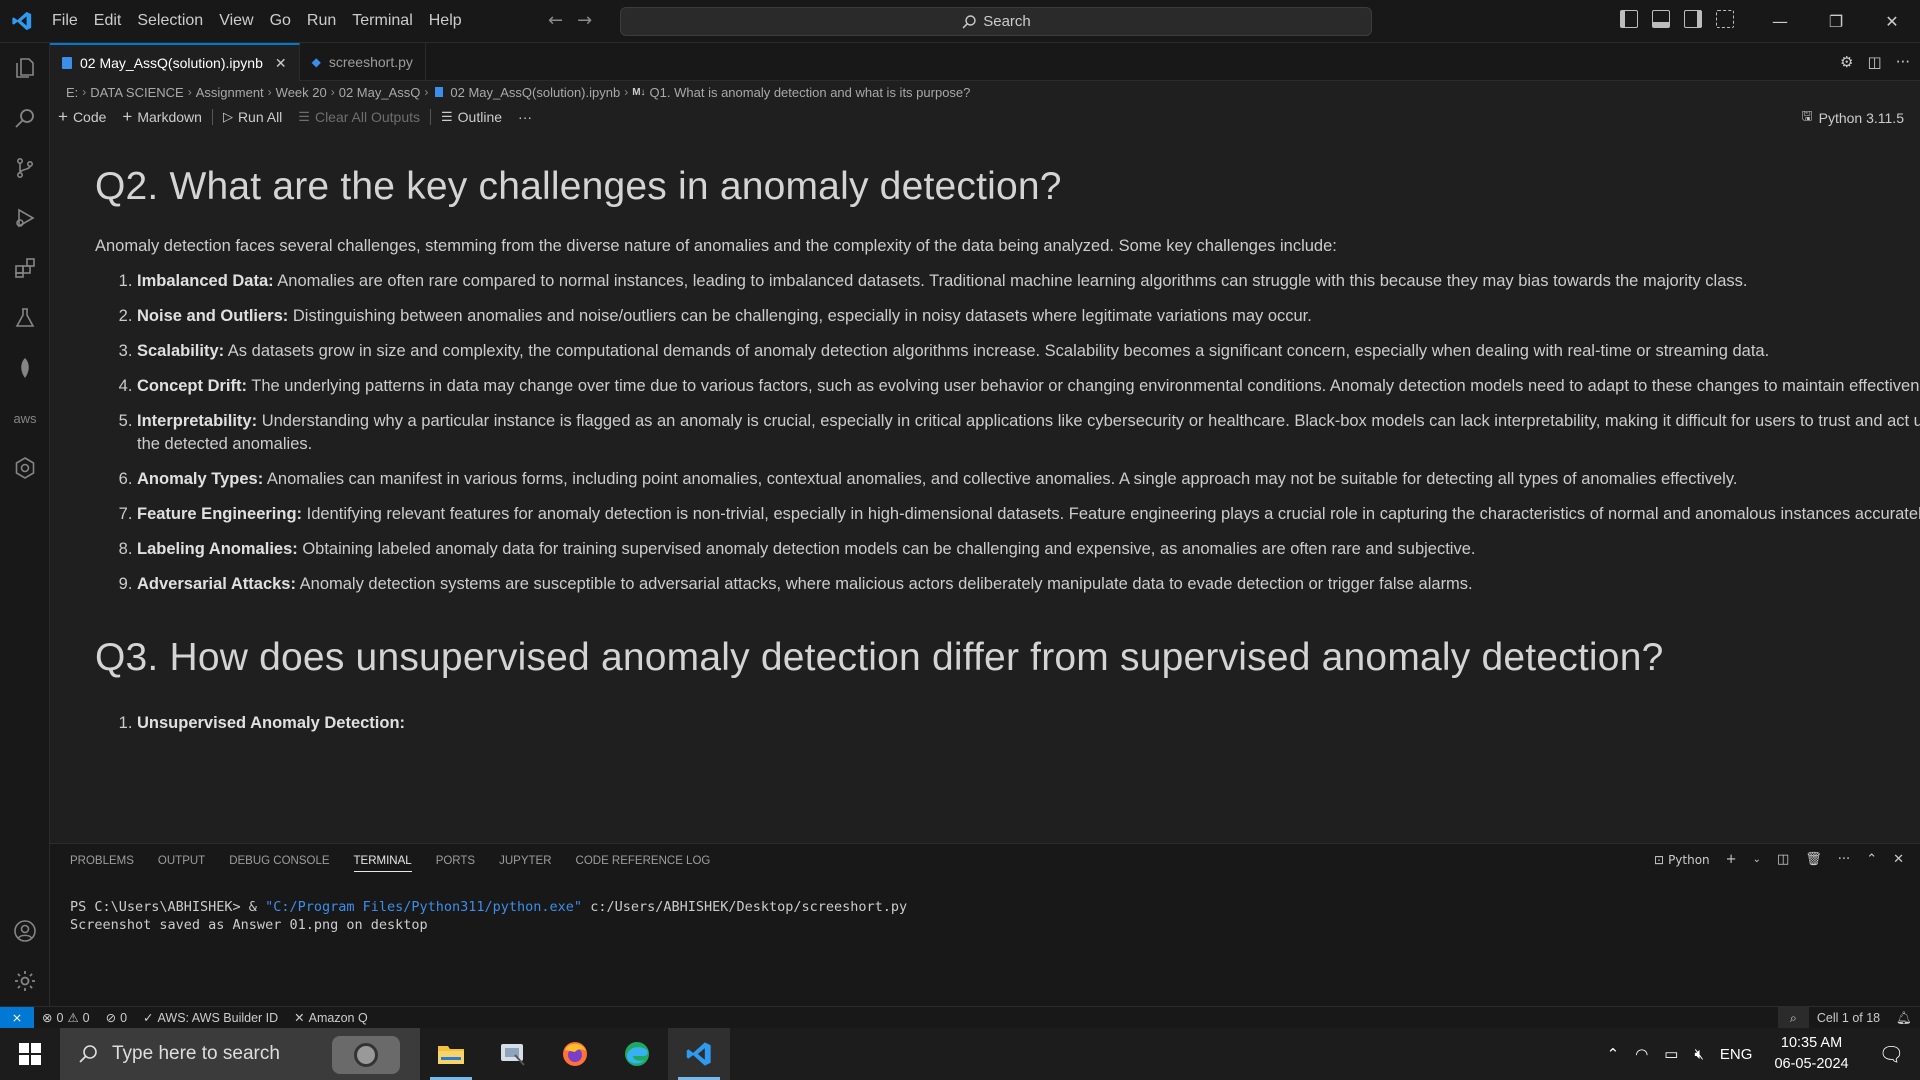 This screenshot has width=1920, height=1080. What do you see at coordinates (25, 218) in the screenshot?
I see `run-debug-icon` at bounding box center [25, 218].